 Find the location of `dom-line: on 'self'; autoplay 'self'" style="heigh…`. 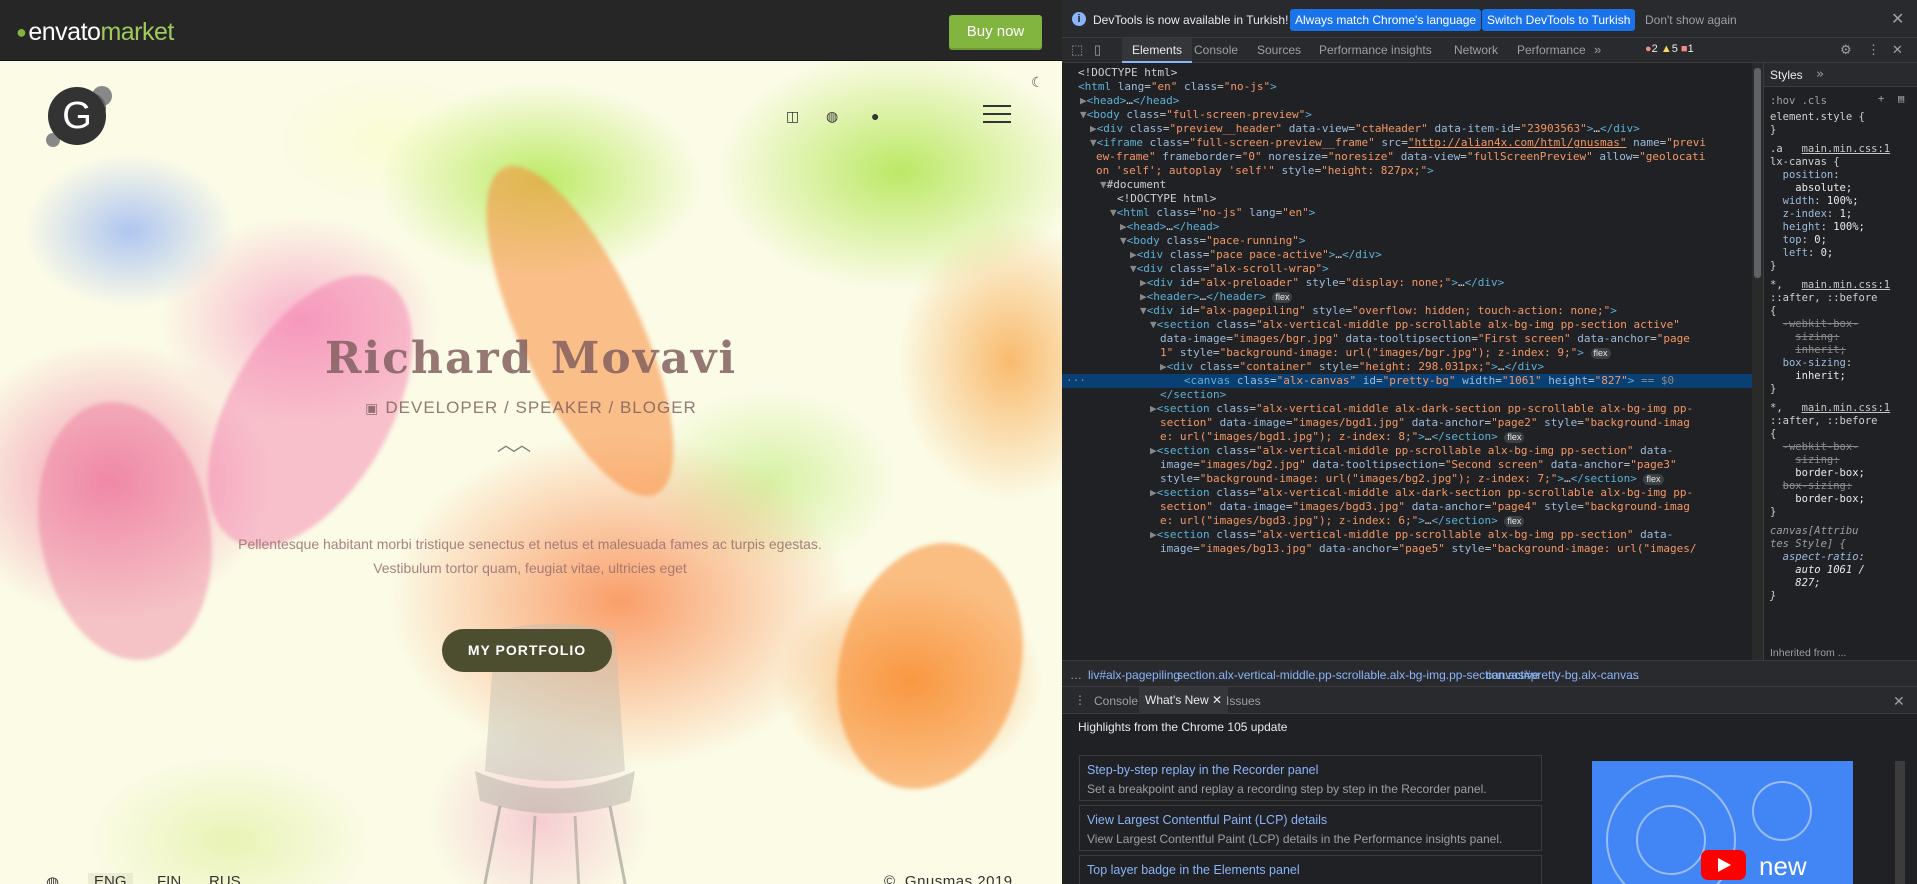

dom-line: on 'self'; autoplay 'self'" style="heigh… is located at coordinates (1407, 171).